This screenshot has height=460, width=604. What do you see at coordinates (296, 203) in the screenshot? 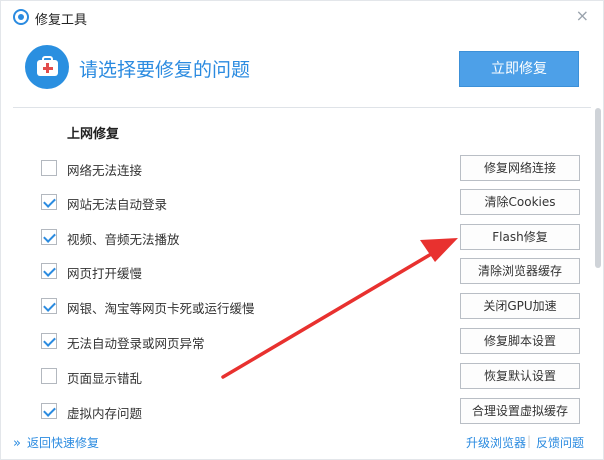
I see `list-item: 网站无法自动登录 清除Cookies` at bounding box center [296, 203].